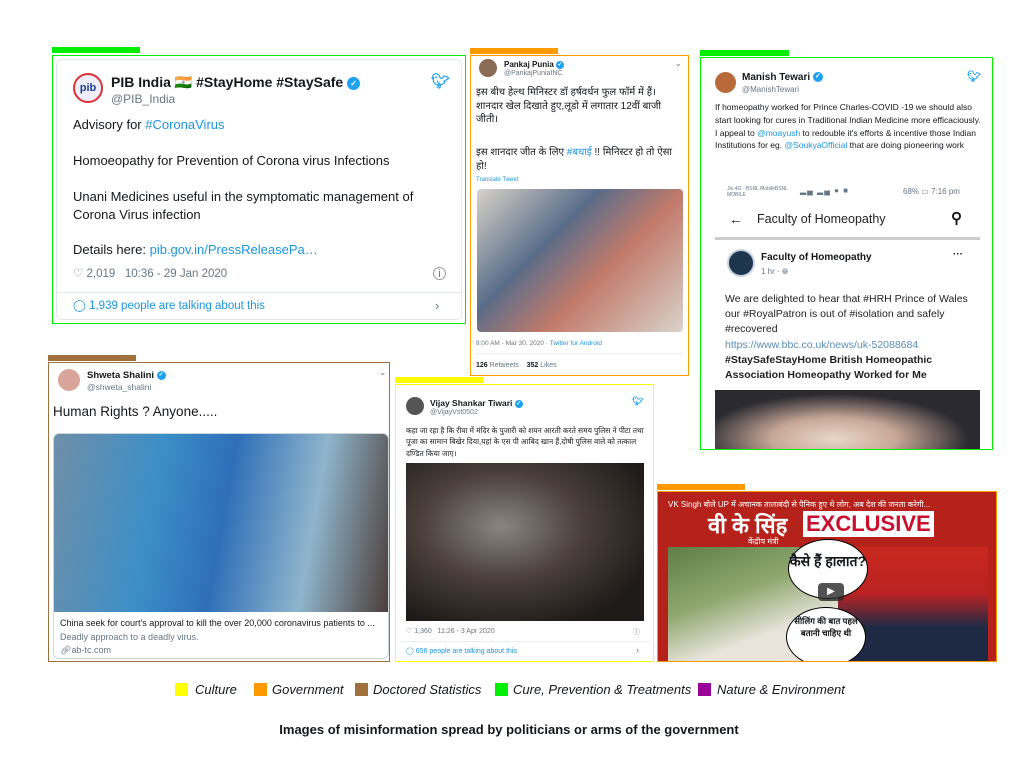 The image size is (1024, 768). I want to click on conversation-link: ◯ 656 people are talking about this, so click(461, 651).